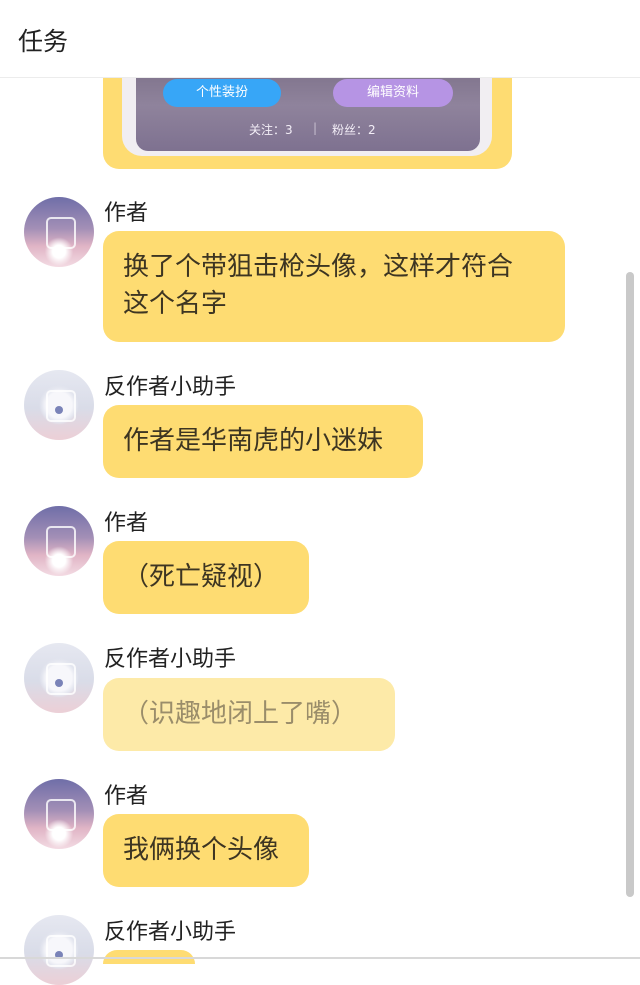  What do you see at coordinates (630, 584) in the screenshot?
I see `scrollbar` at bounding box center [630, 584].